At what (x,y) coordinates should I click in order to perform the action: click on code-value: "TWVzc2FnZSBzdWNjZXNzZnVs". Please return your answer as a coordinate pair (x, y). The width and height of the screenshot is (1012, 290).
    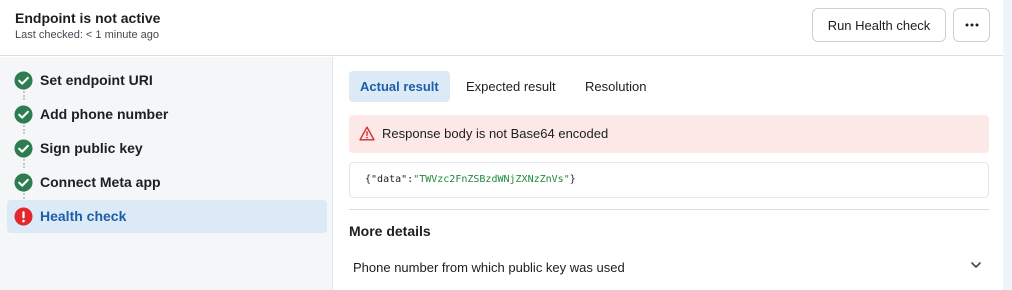
    Looking at the image, I should click on (491, 179).